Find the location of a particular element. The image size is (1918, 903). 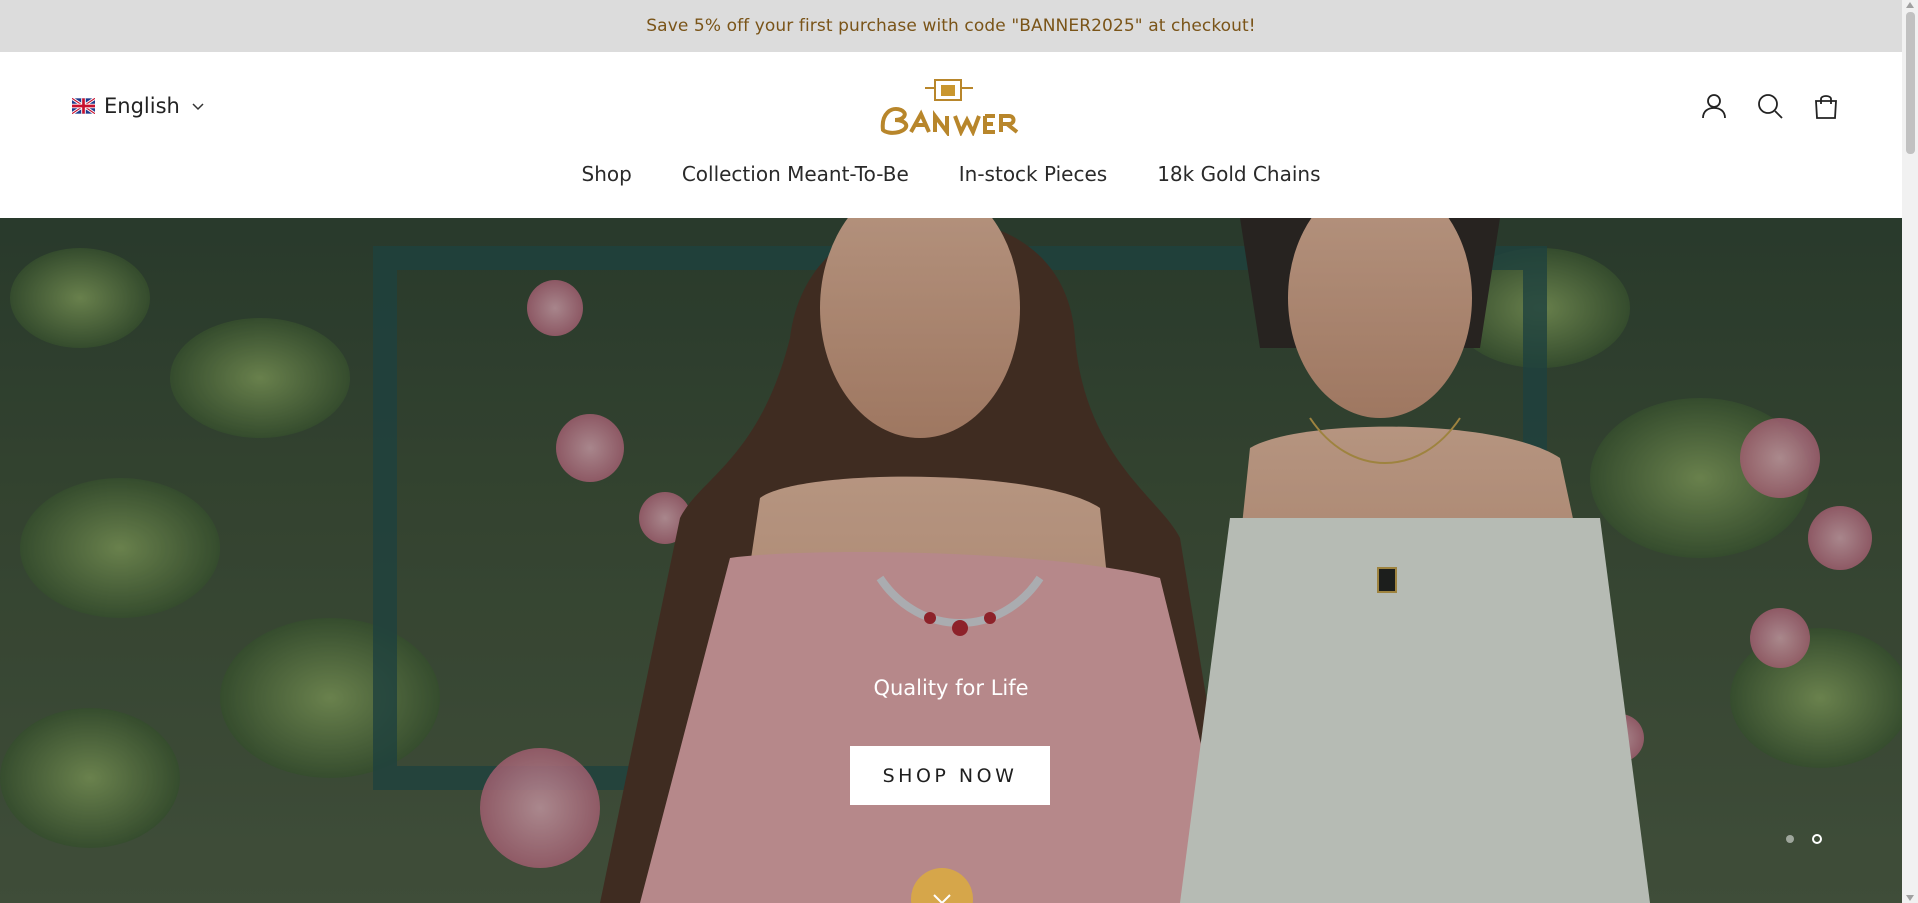

page-scrollbar is located at coordinates (1910, 451).